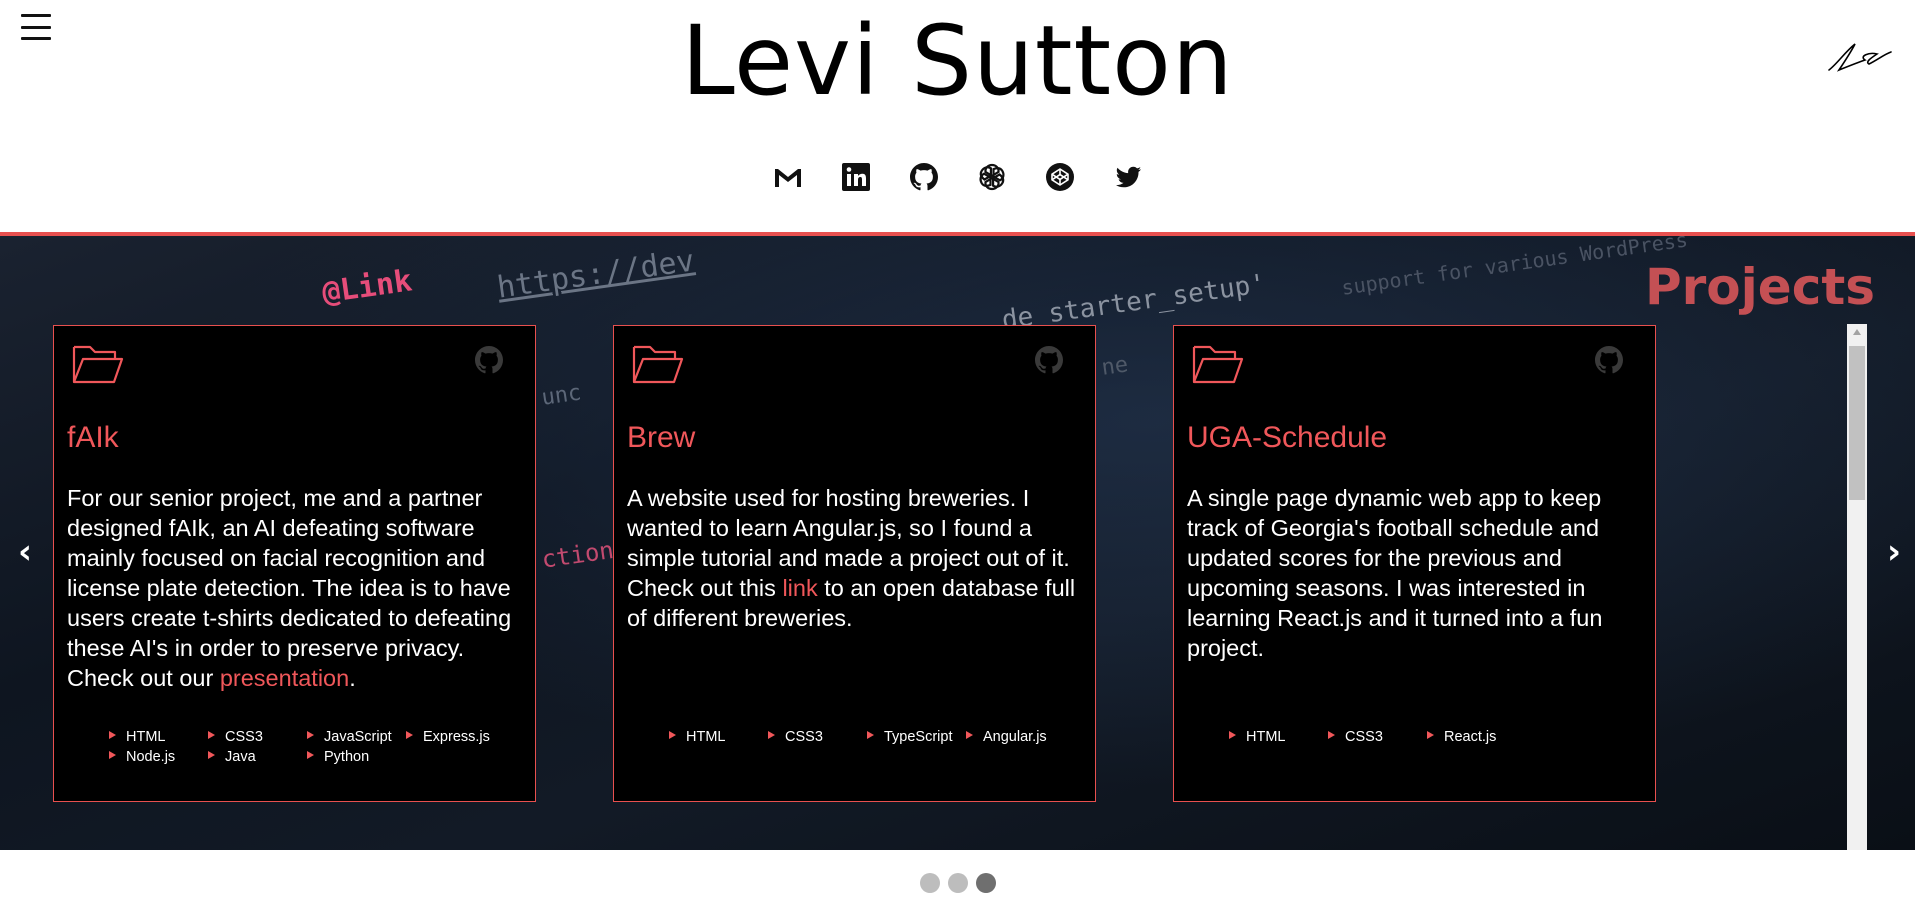 The image size is (1915, 898). I want to click on gmail-icon, so click(788, 177).